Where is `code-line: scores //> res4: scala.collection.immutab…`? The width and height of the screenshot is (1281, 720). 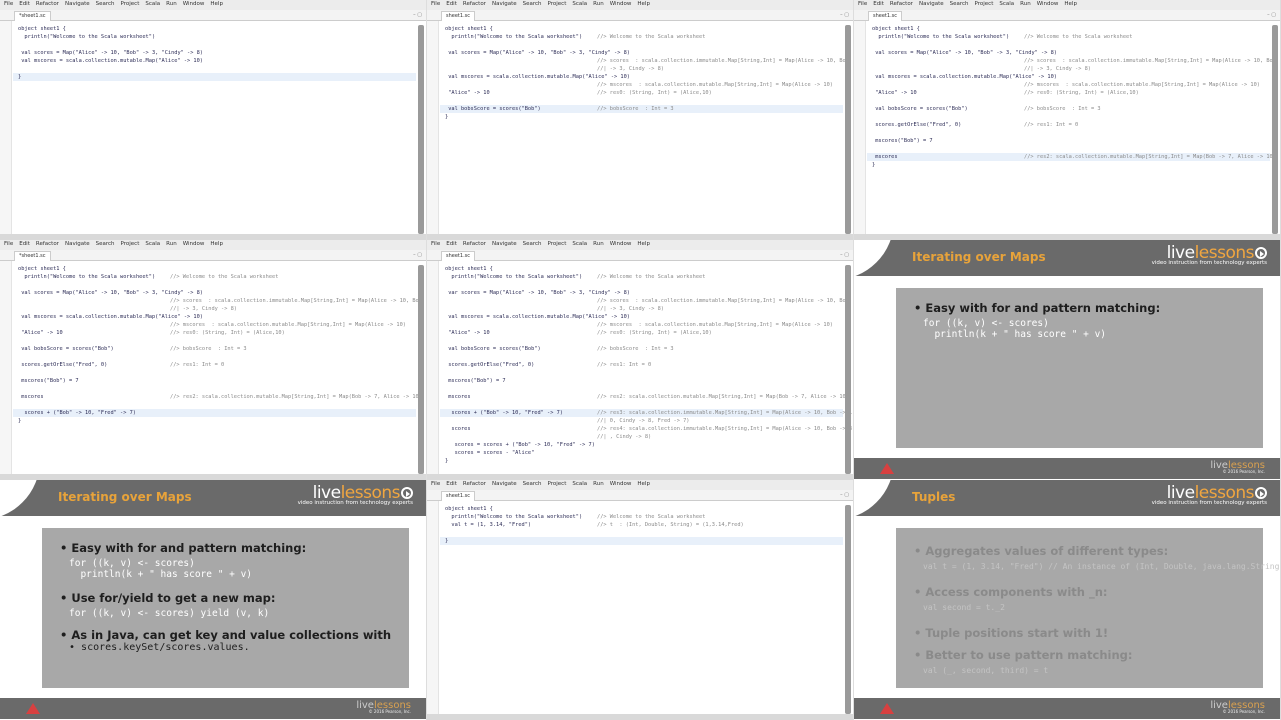 code-line: scores //> res4: scala.collection.immutab… is located at coordinates (646, 429).